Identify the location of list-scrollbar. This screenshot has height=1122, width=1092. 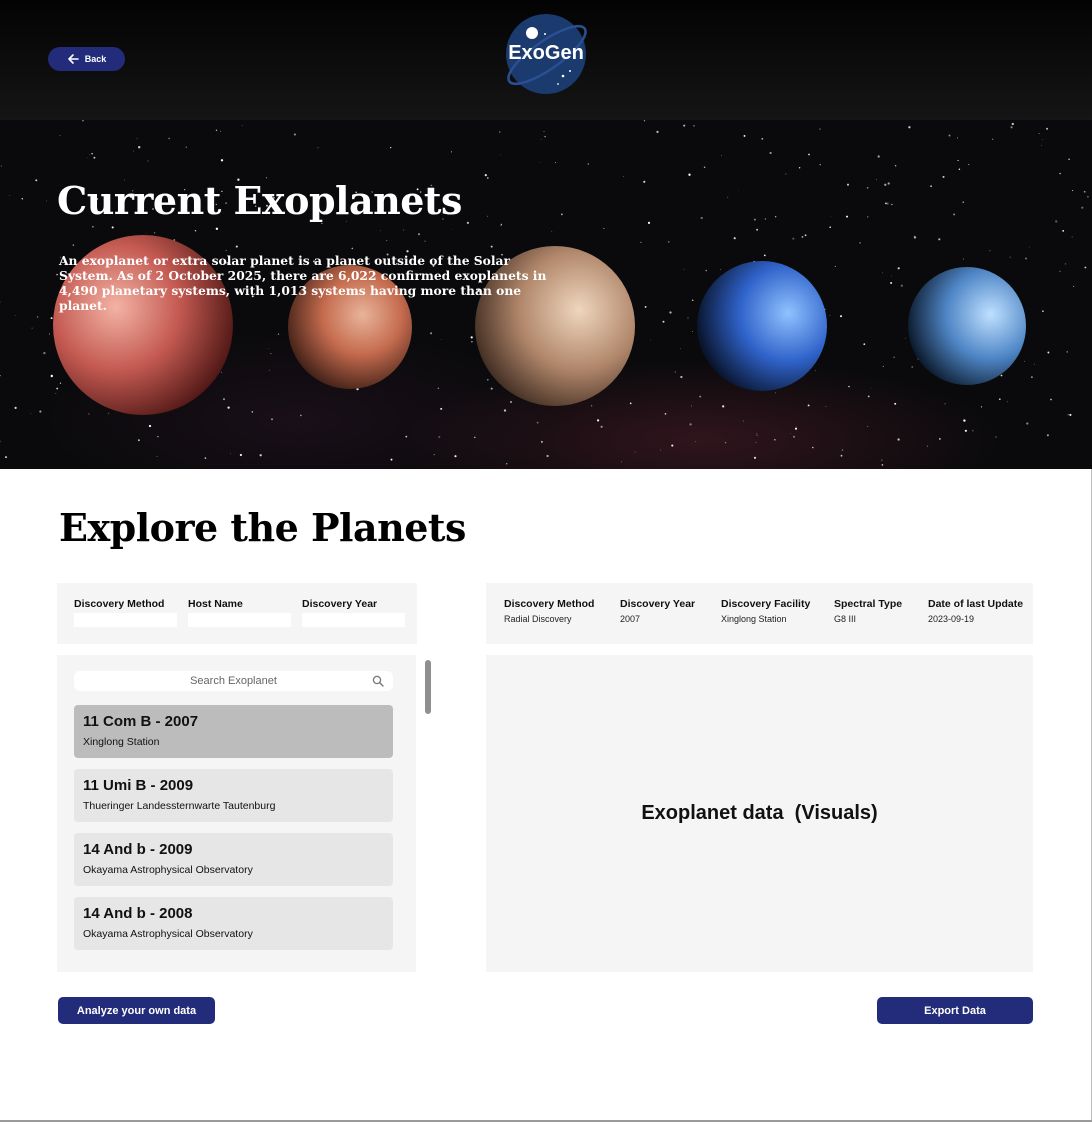
(428, 687).